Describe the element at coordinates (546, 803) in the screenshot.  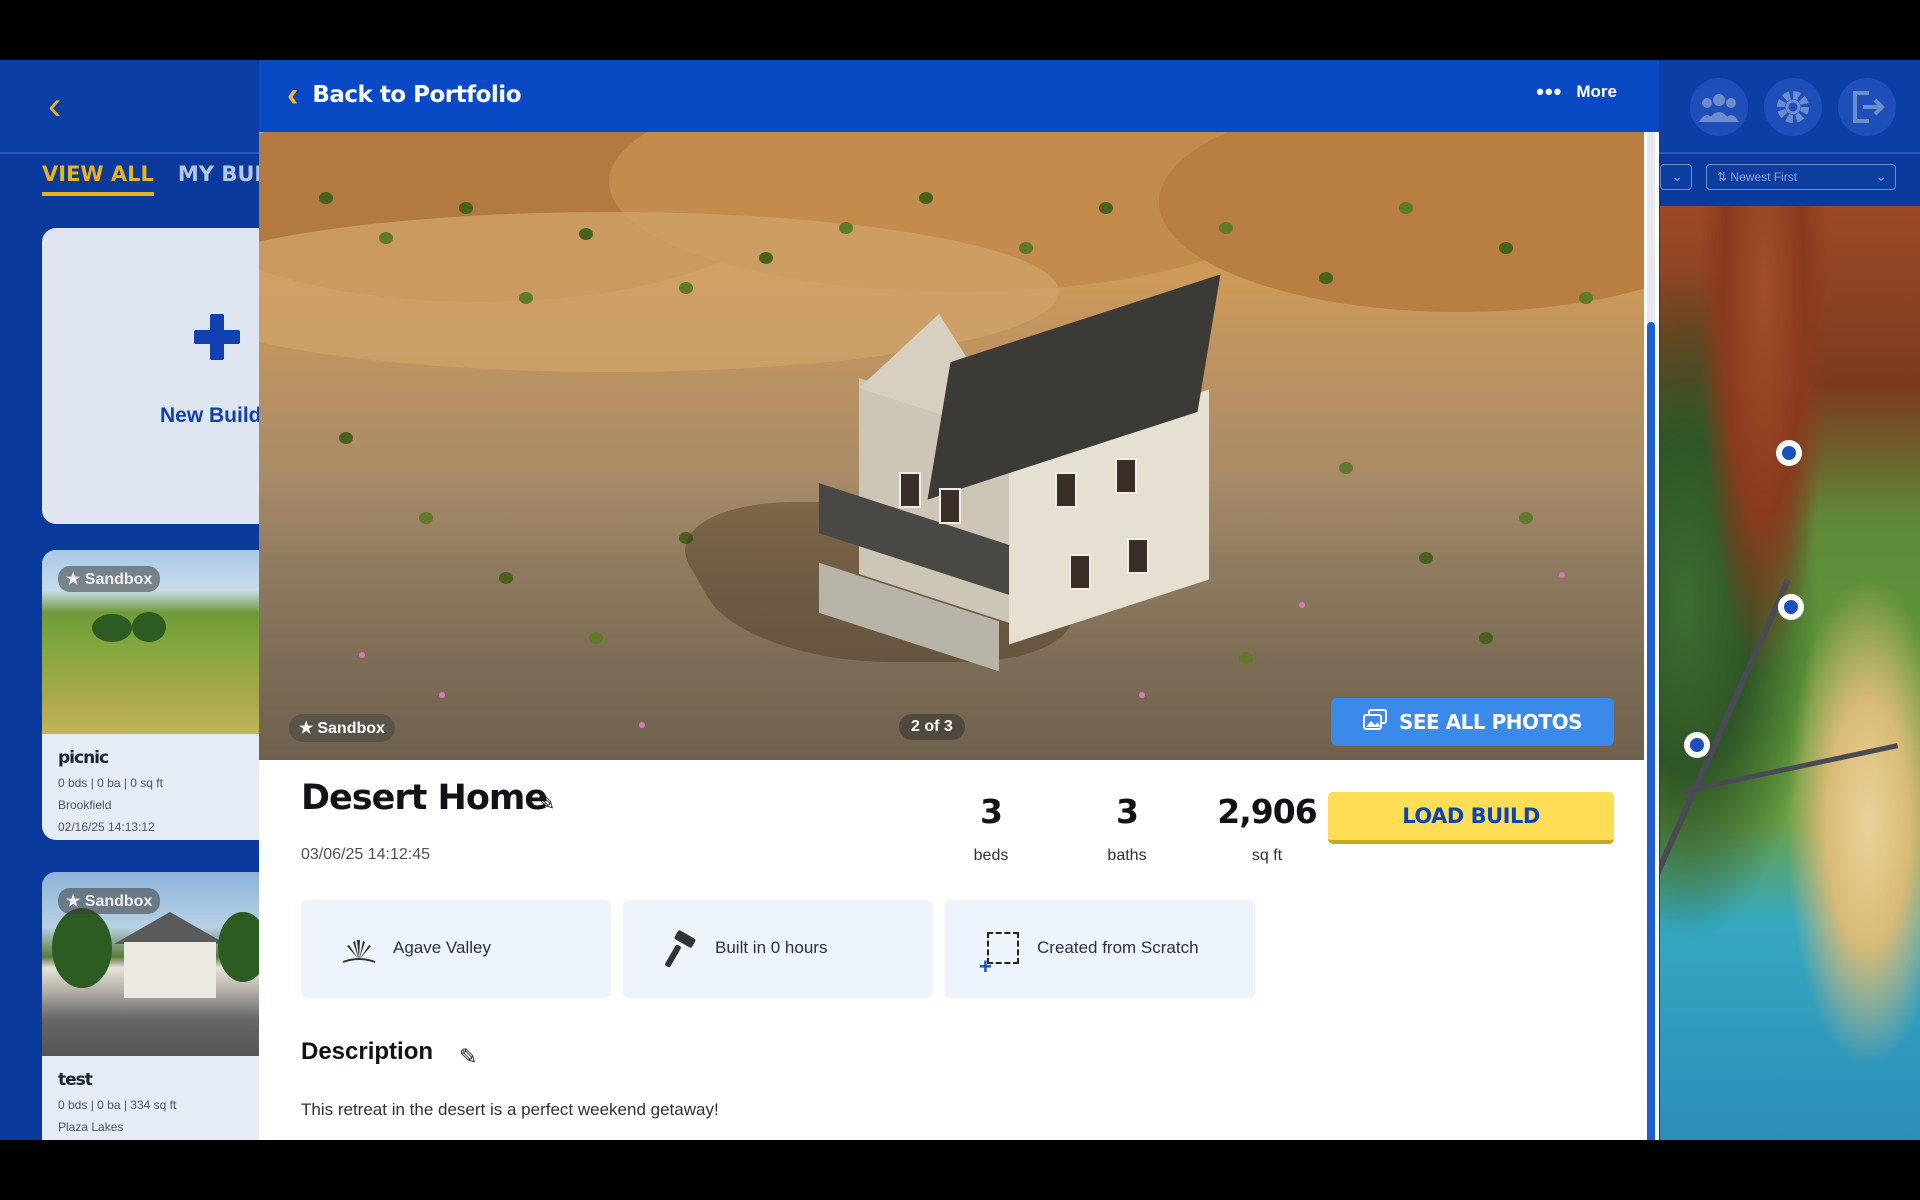
I see `edit-title-icon: ✎` at that location.